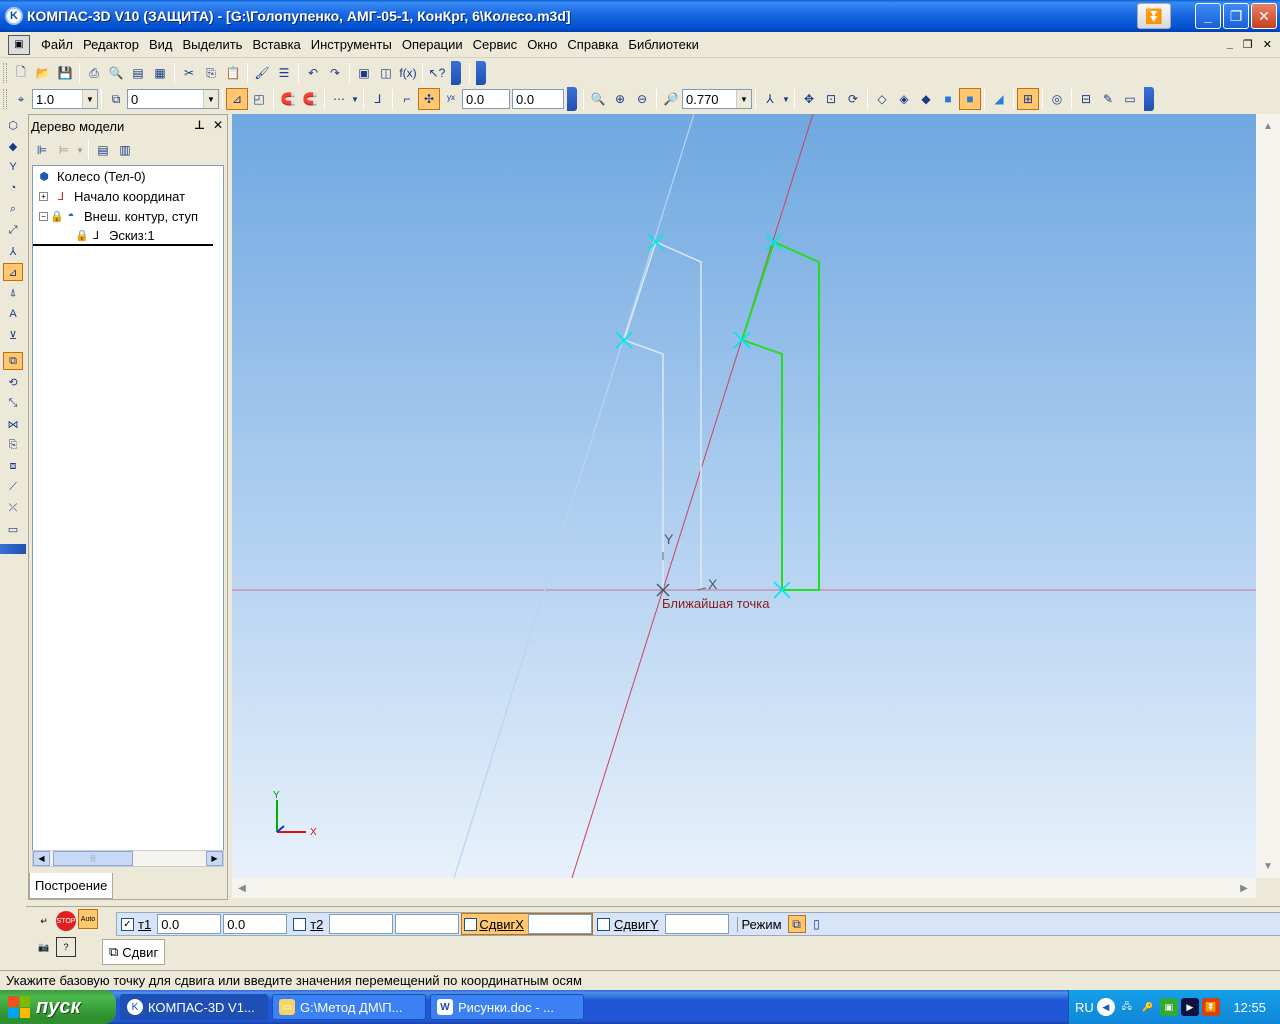  What do you see at coordinates (13, 146) in the screenshot?
I see `tool-icon-2: ◆` at bounding box center [13, 146].